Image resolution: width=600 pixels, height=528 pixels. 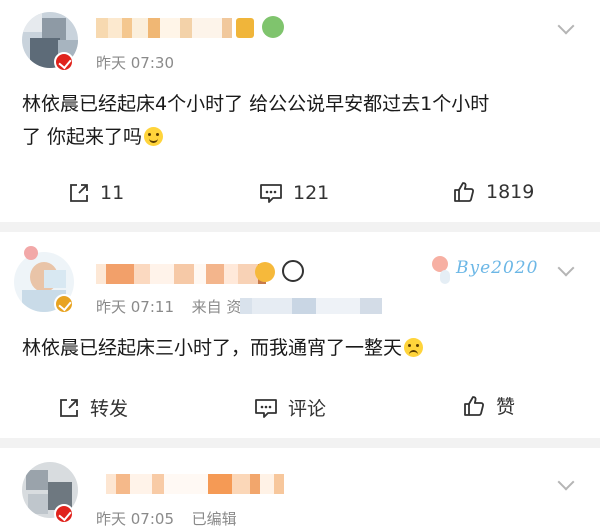 I want to click on post-time: 昨天 07:11, so click(x=135, y=307).